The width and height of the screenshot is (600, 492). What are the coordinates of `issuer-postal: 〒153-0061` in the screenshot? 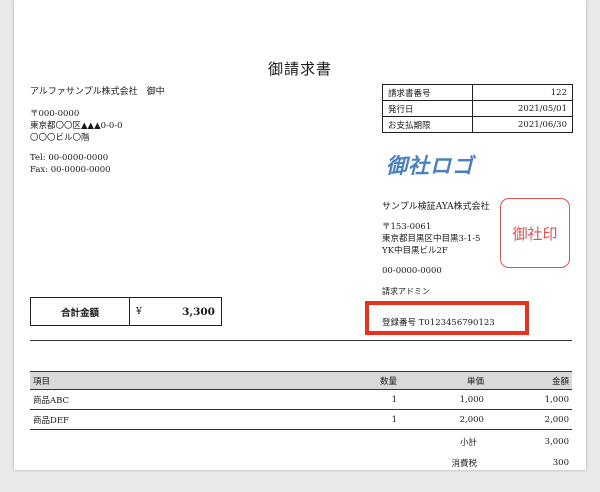 It's located at (407, 227).